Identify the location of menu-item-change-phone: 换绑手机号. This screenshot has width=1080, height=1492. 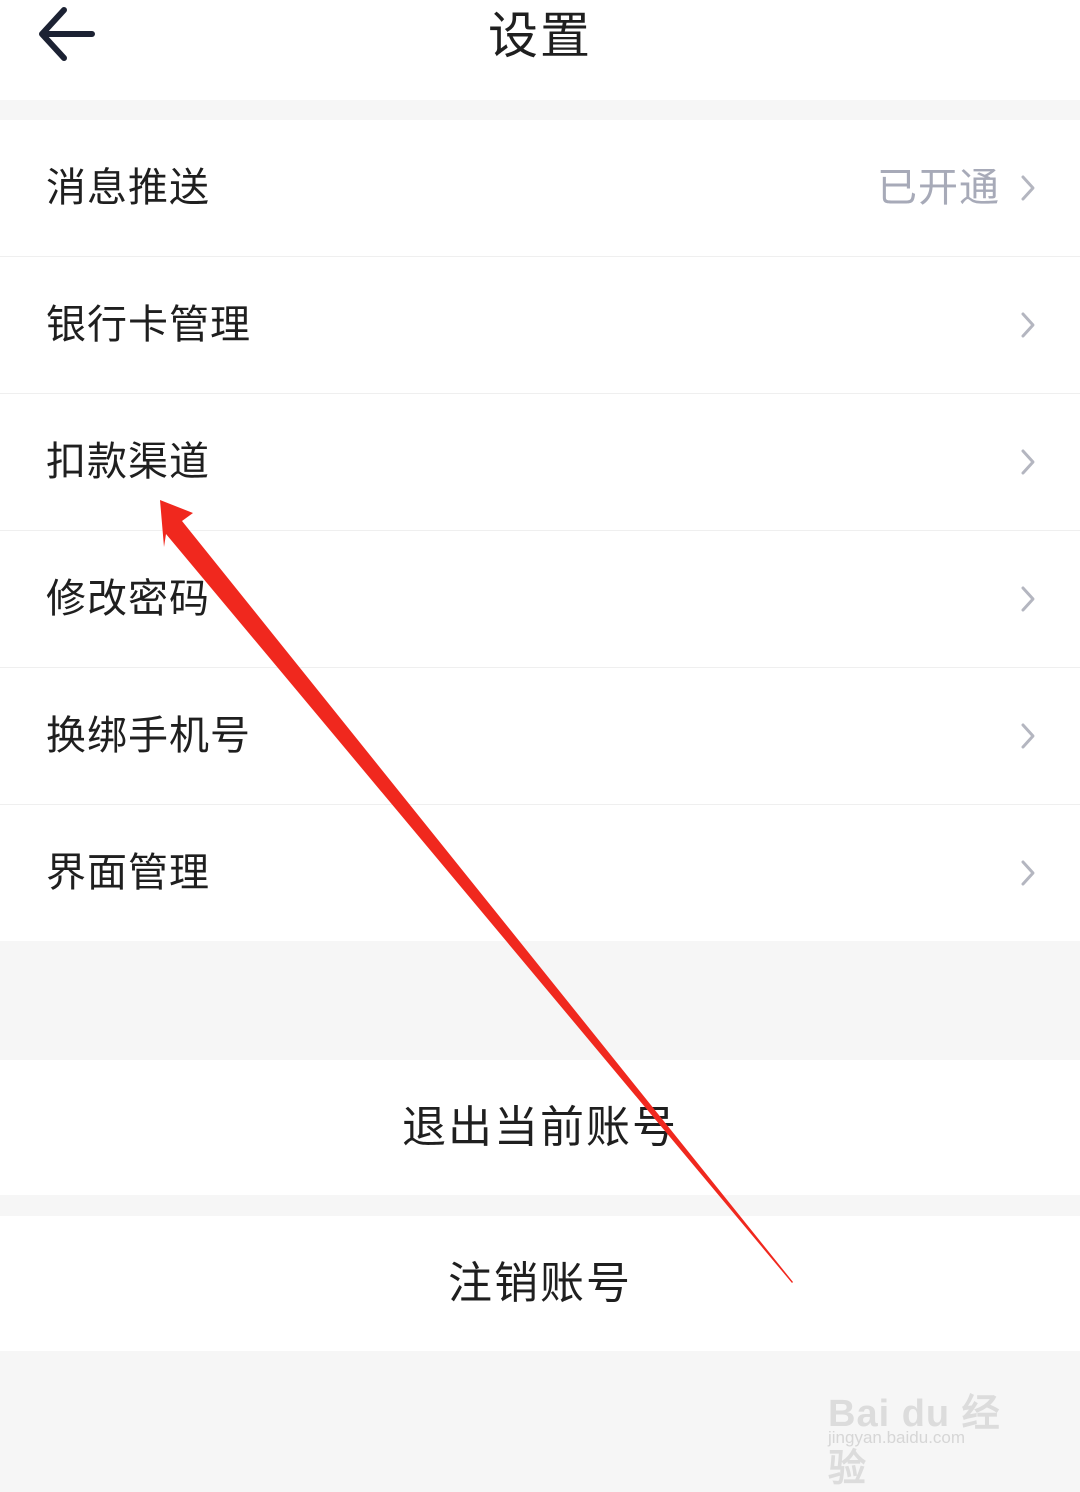
(540, 736).